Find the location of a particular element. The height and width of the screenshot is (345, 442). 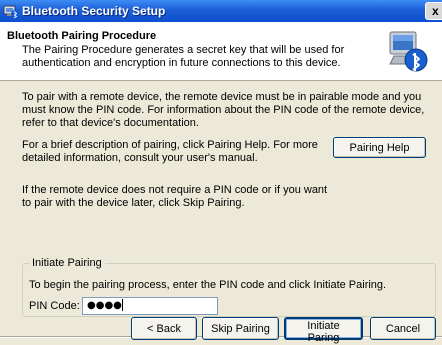

pin-code-label: PIN Code: is located at coordinates (54, 306).